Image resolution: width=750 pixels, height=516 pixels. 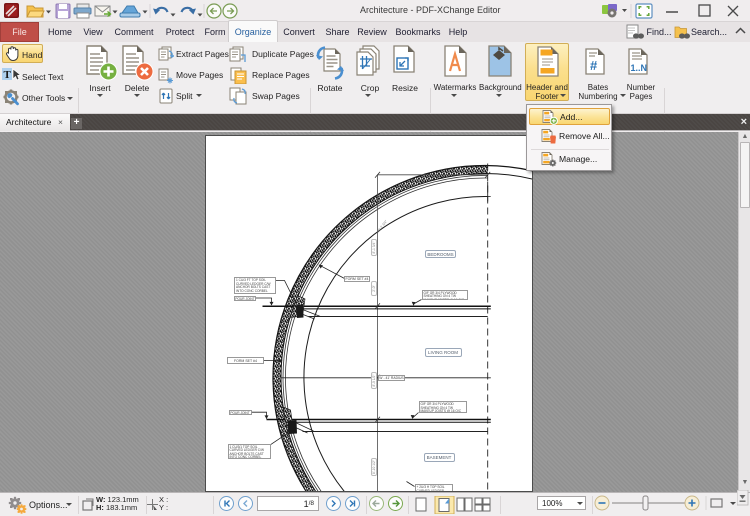 What do you see at coordinates (8, 75) in the screenshot?
I see `svg-text: T` at bounding box center [8, 75].